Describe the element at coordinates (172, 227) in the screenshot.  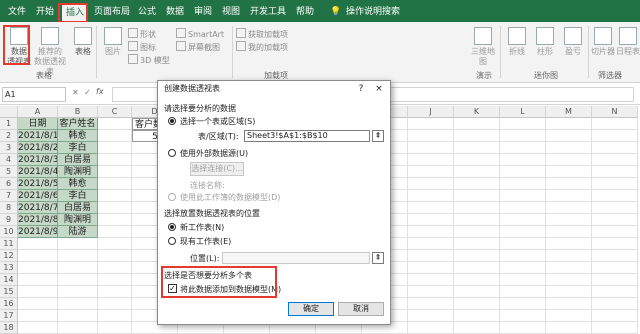
I see `radio-new-sheet` at that location.